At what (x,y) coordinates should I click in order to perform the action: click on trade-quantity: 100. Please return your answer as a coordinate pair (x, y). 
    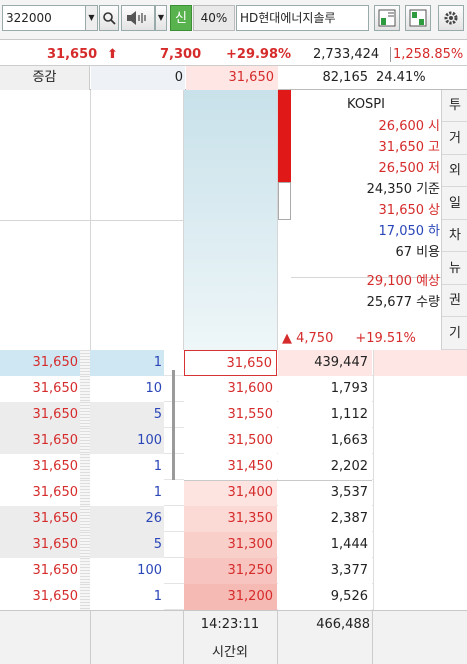
    Looking at the image, I should click on (127, 571).